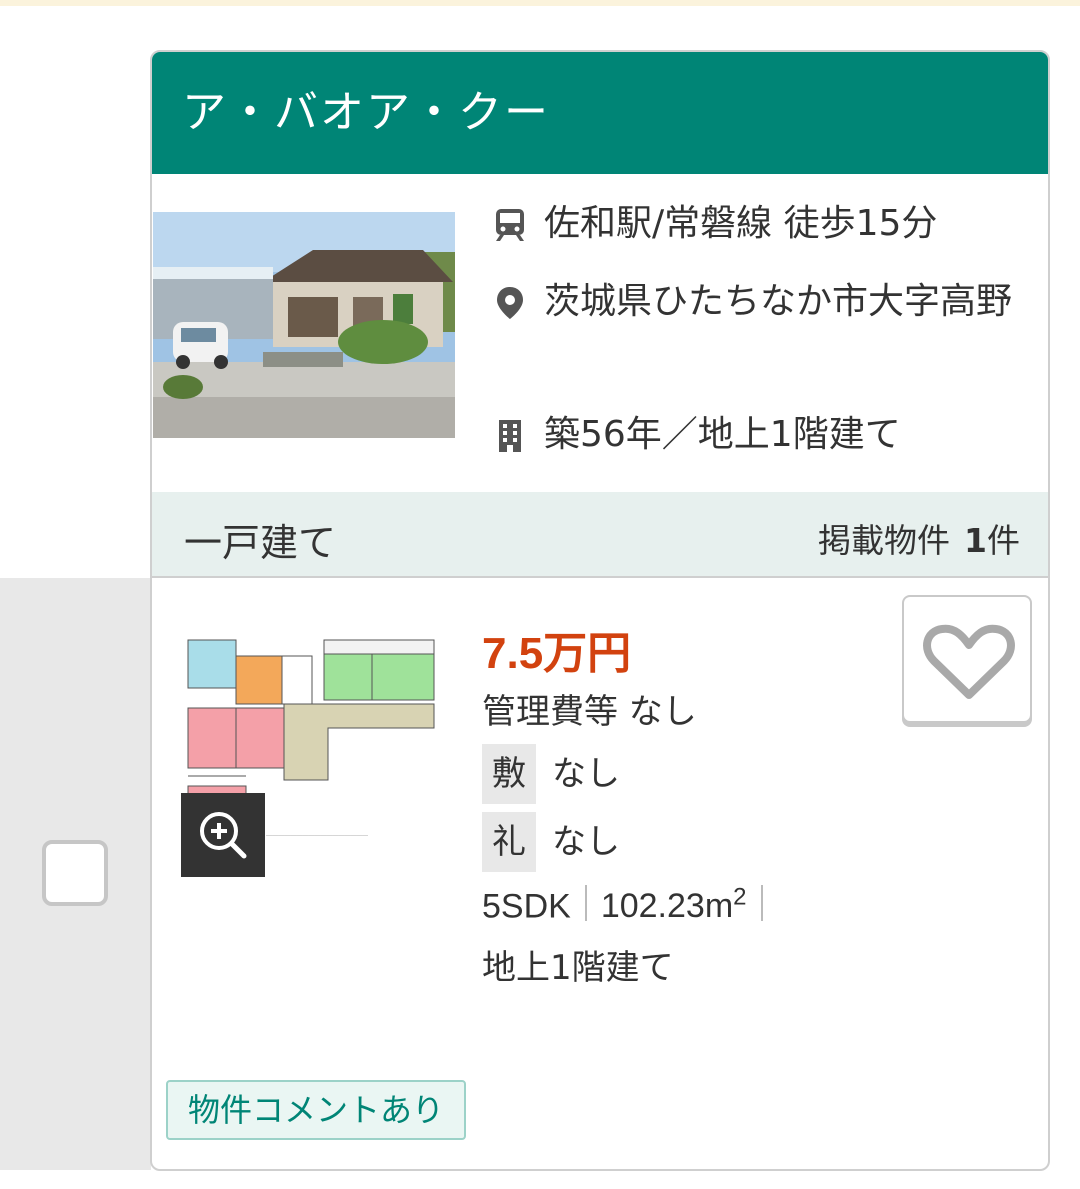 The image size is (1080, 1189). Describe the element at coordinates (589, 712) in the screenshot. I see `management-fee: 管理費等 なし` at that location.